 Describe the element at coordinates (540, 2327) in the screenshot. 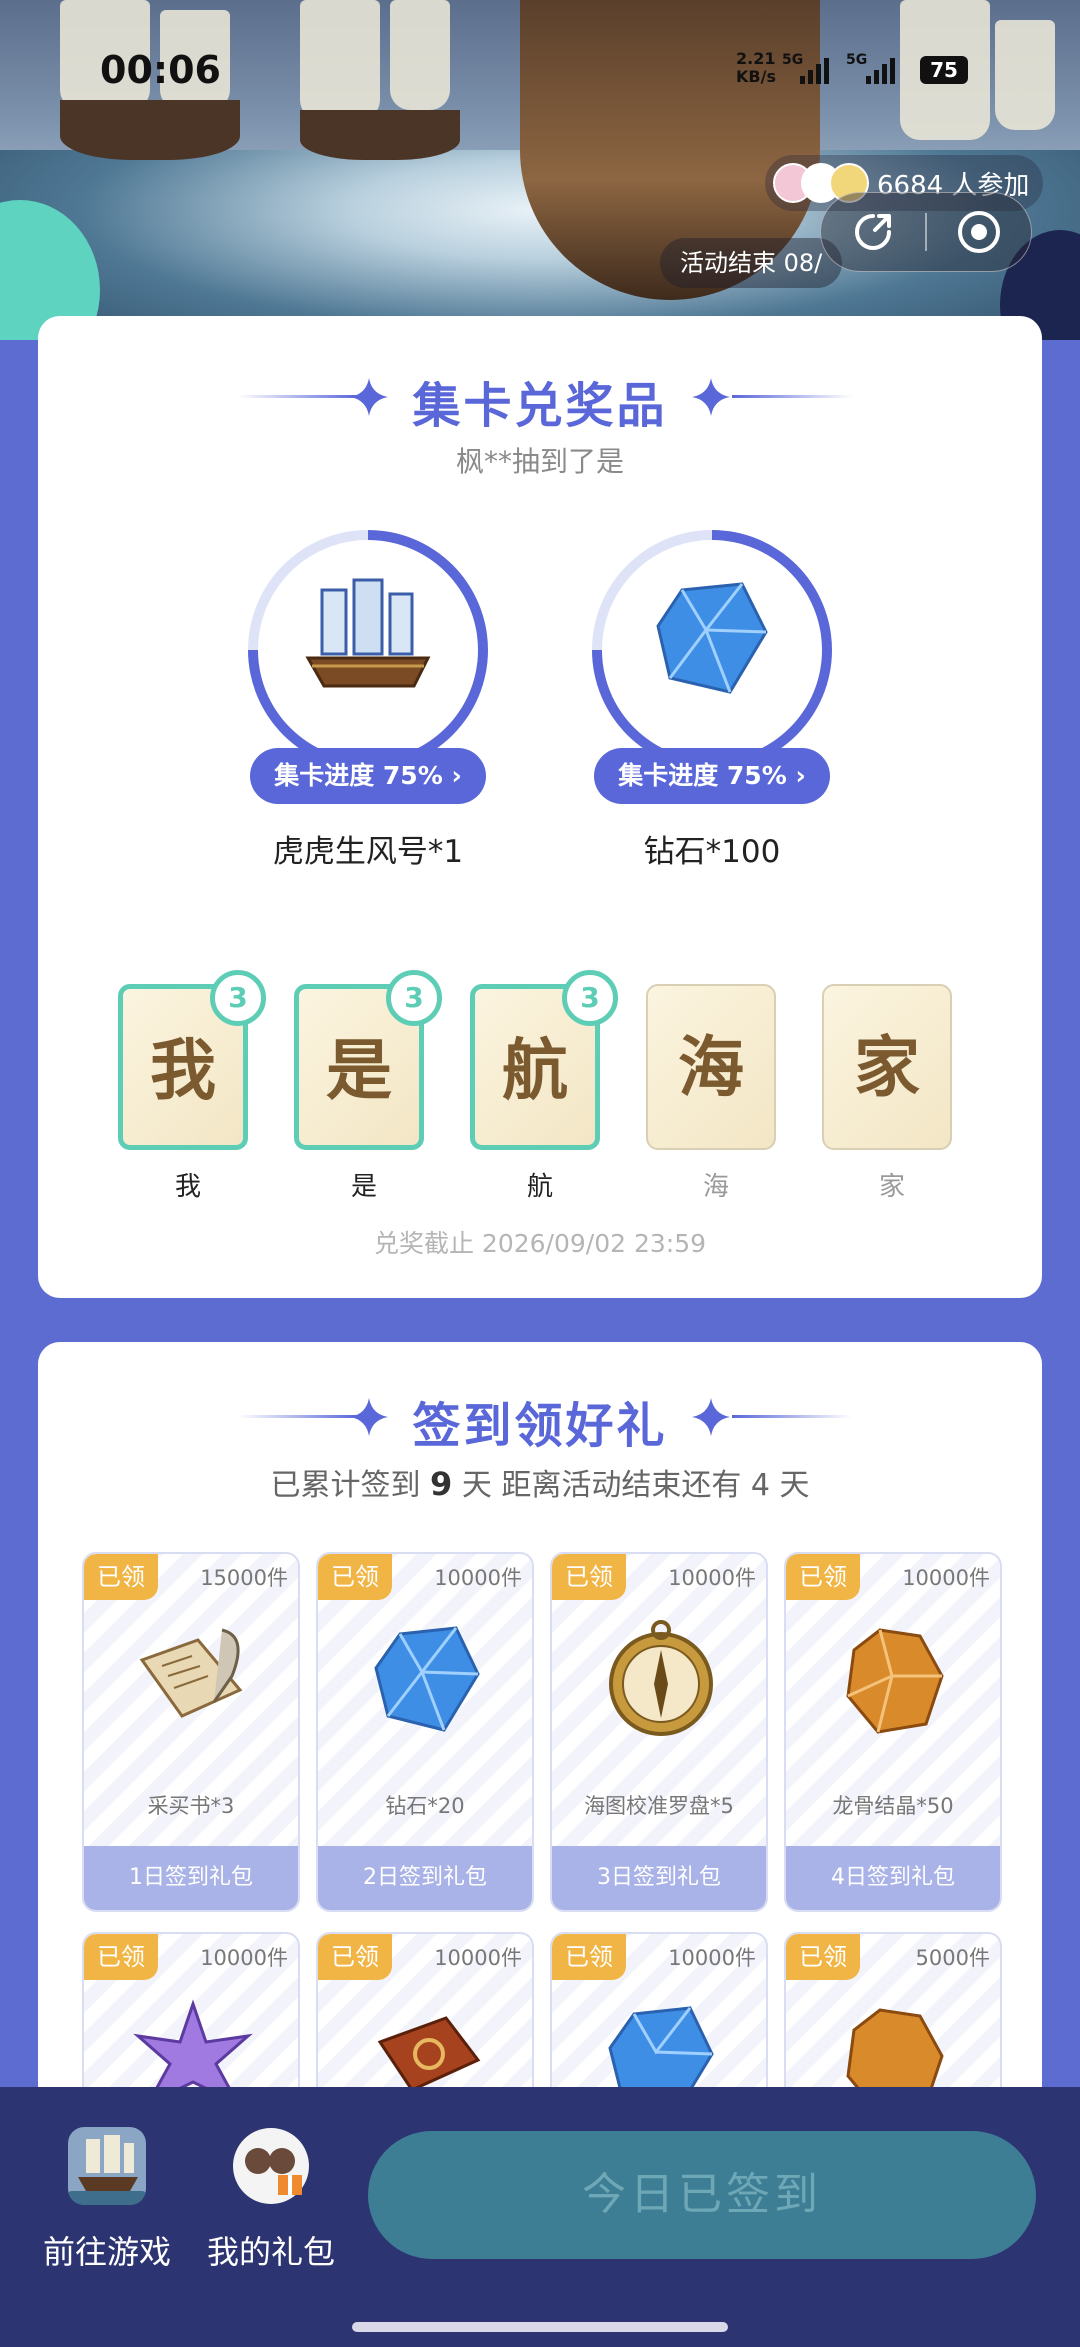

I see `home-indicator` at that location.